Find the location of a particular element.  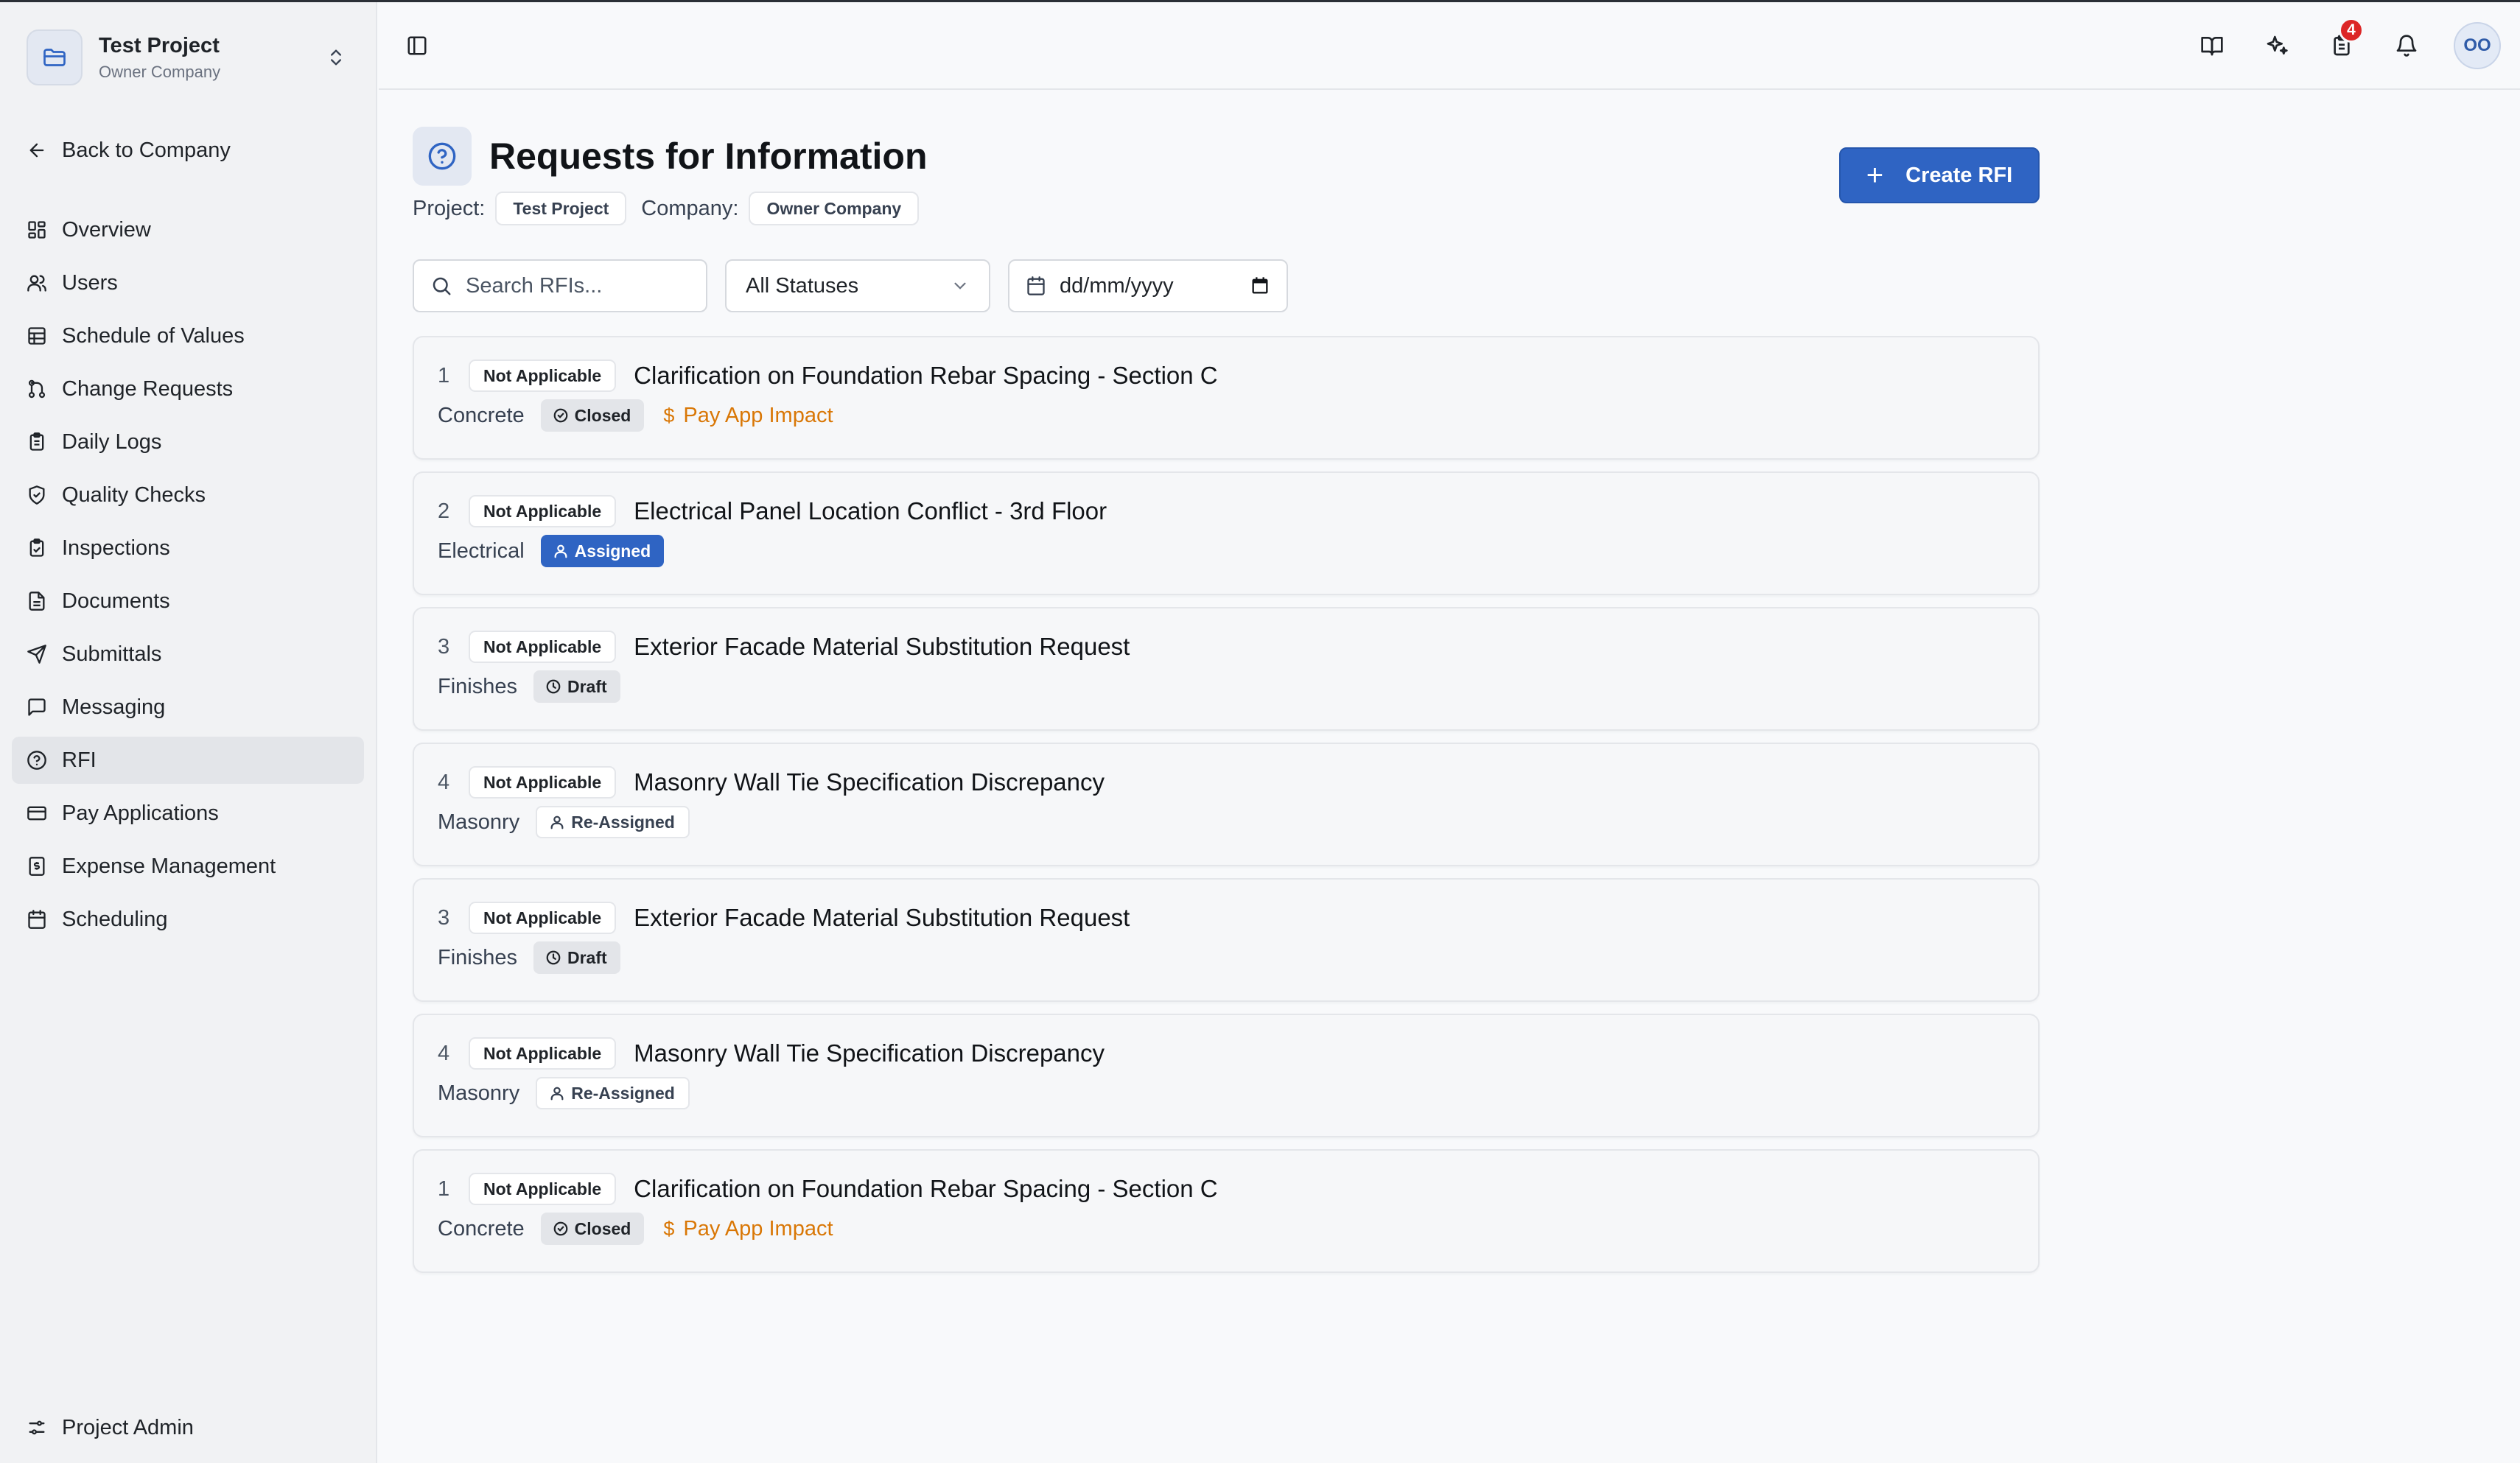

clipboard-icon is located at coordinates (37, 442).